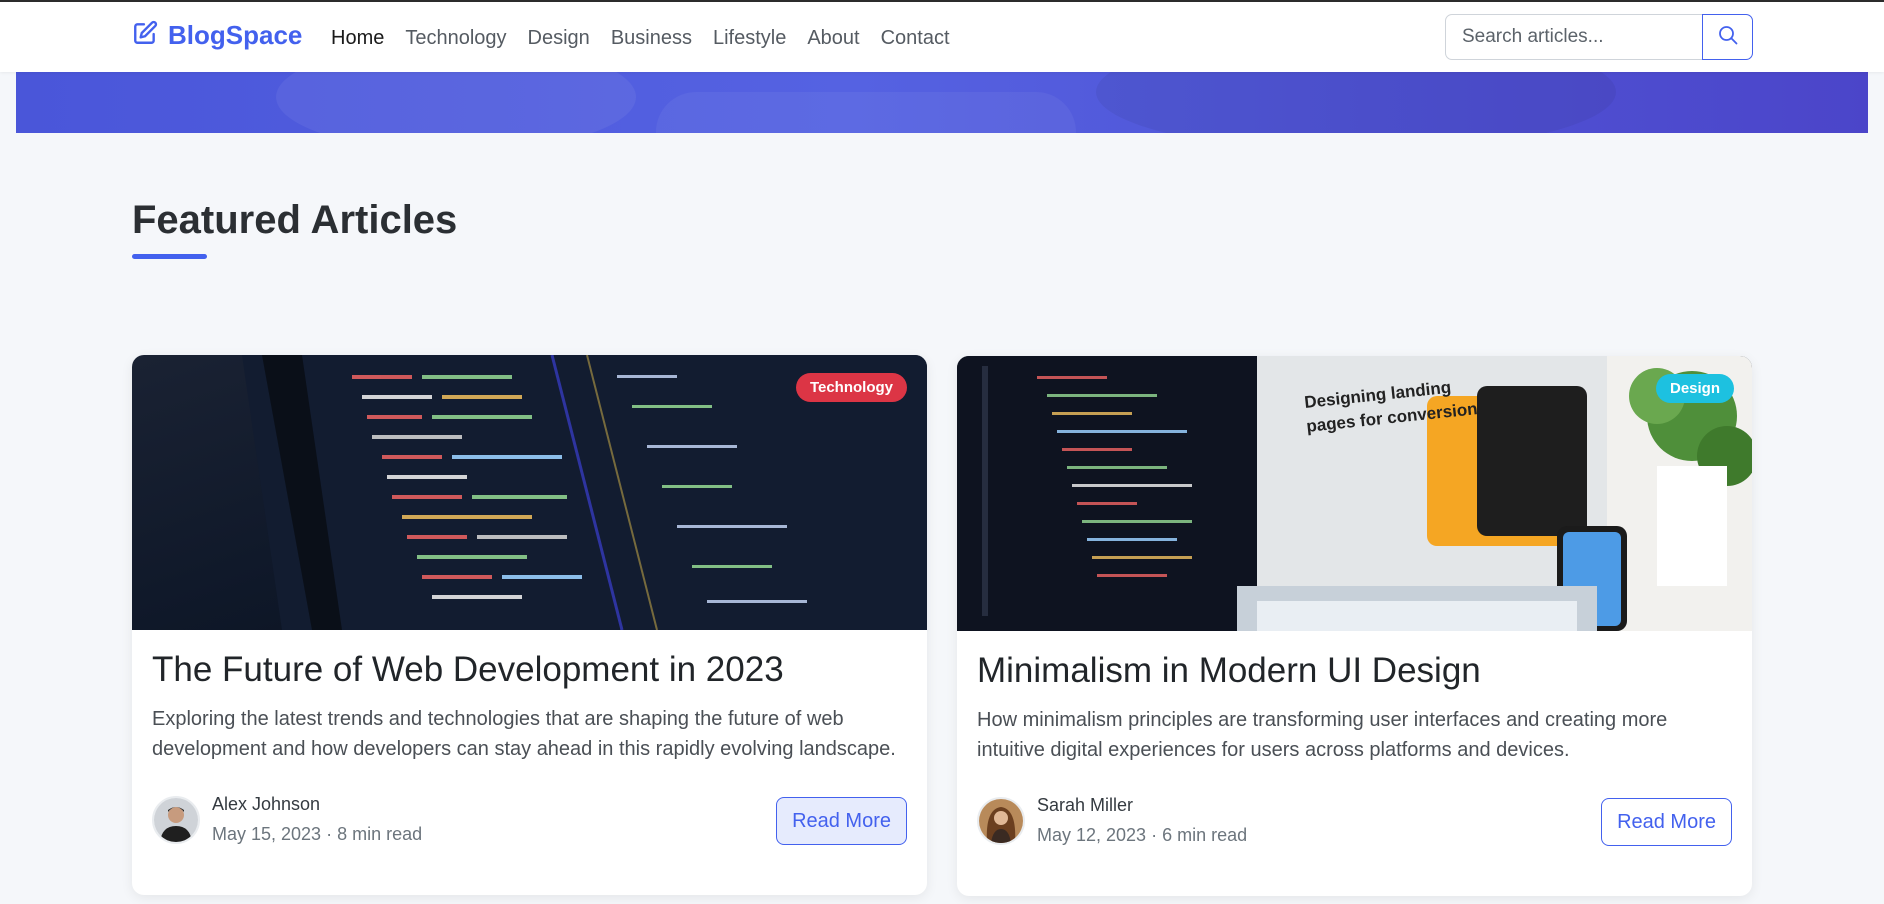 This screenshot has height=904, width=1884. Describe the element at coordinates (559, 38) in the screenshot. I see `nav-item-design: Design` at that location.